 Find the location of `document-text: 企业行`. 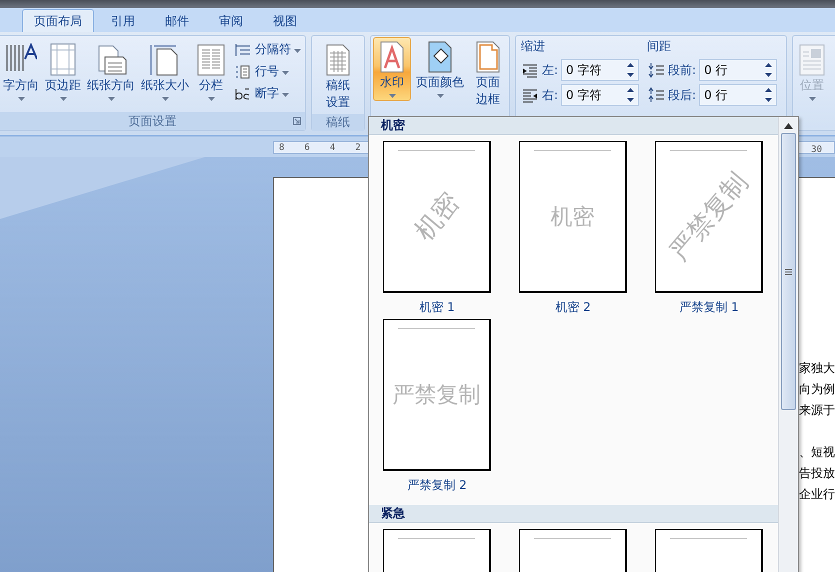

document-text: 企业行 is located at coordinates (817, 494).